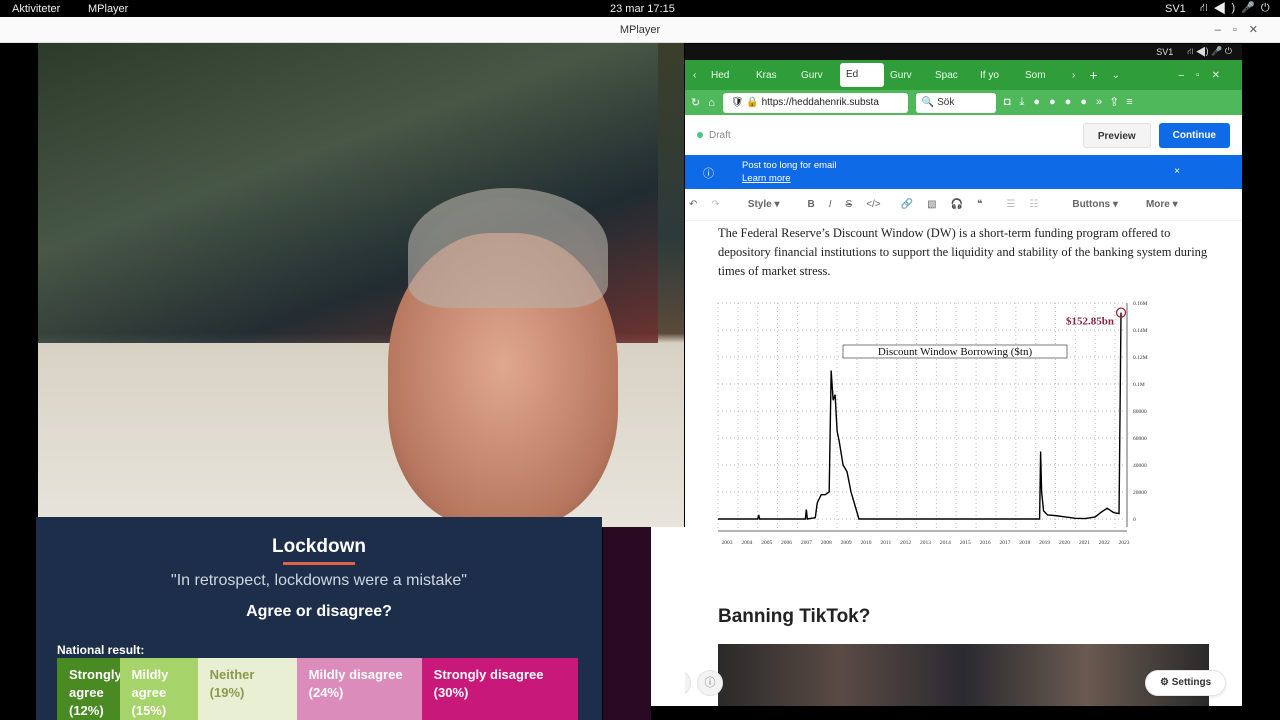  What do you see at coordinates (710, 683) in the screenshot?
I see `info-button: ⓘ` at bounding box center [710, 683].